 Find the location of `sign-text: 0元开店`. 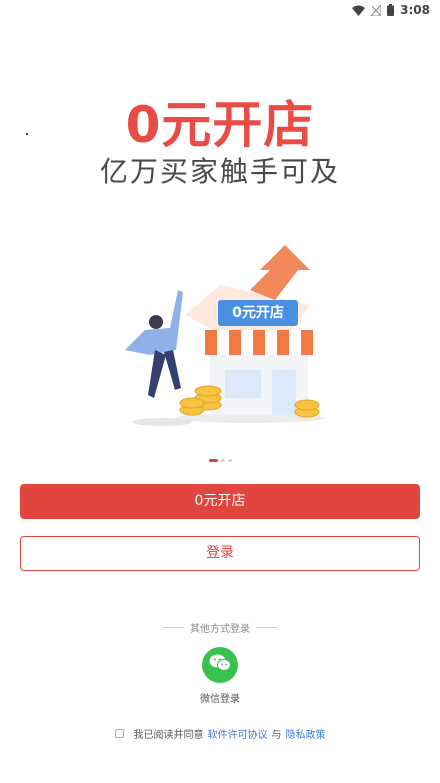

sign-text: 0元开店 is located at coordinates (258, 313).